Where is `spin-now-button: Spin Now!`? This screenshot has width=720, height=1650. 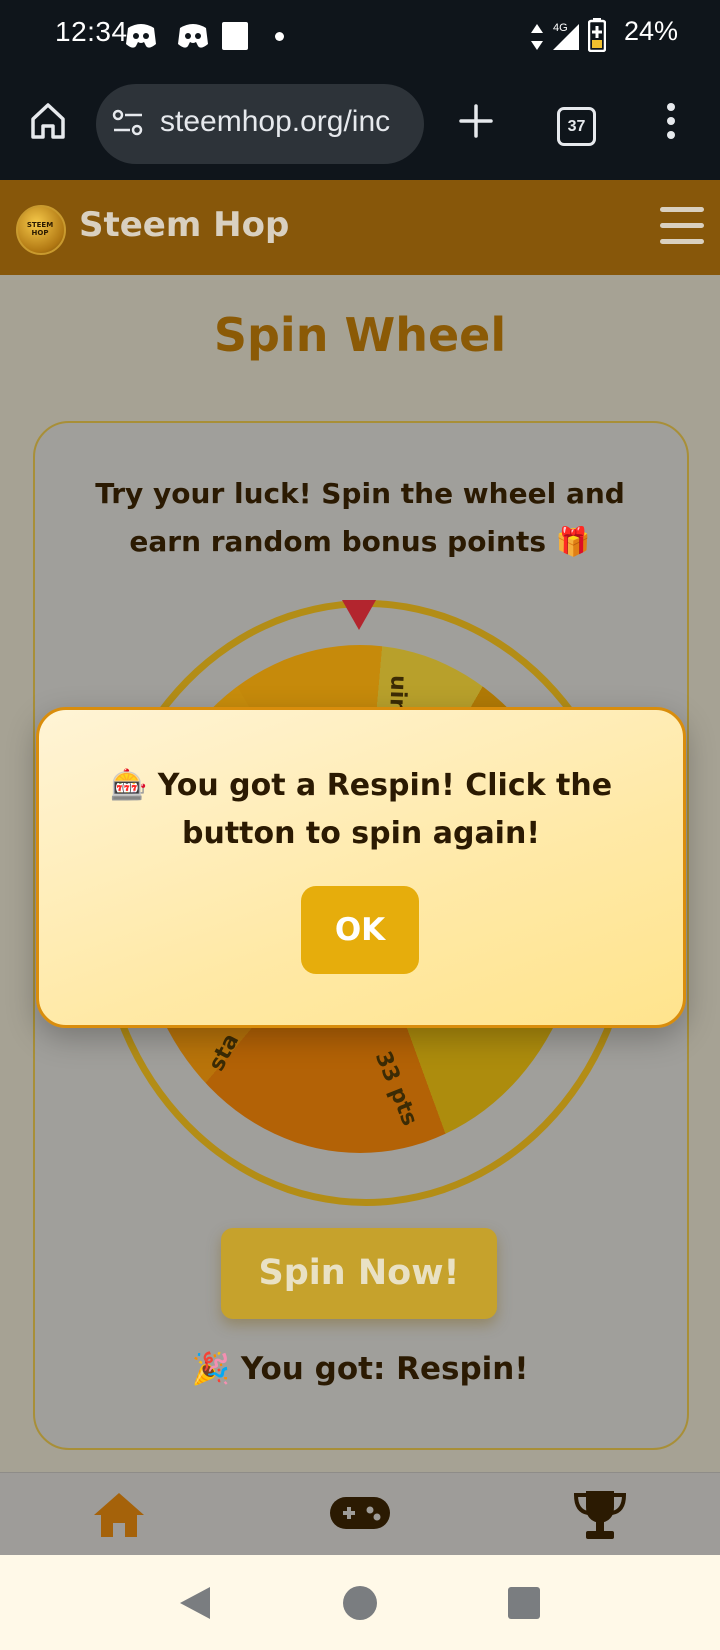
spin-now-button: Spin Now! is located at coordinates (359, 1273).